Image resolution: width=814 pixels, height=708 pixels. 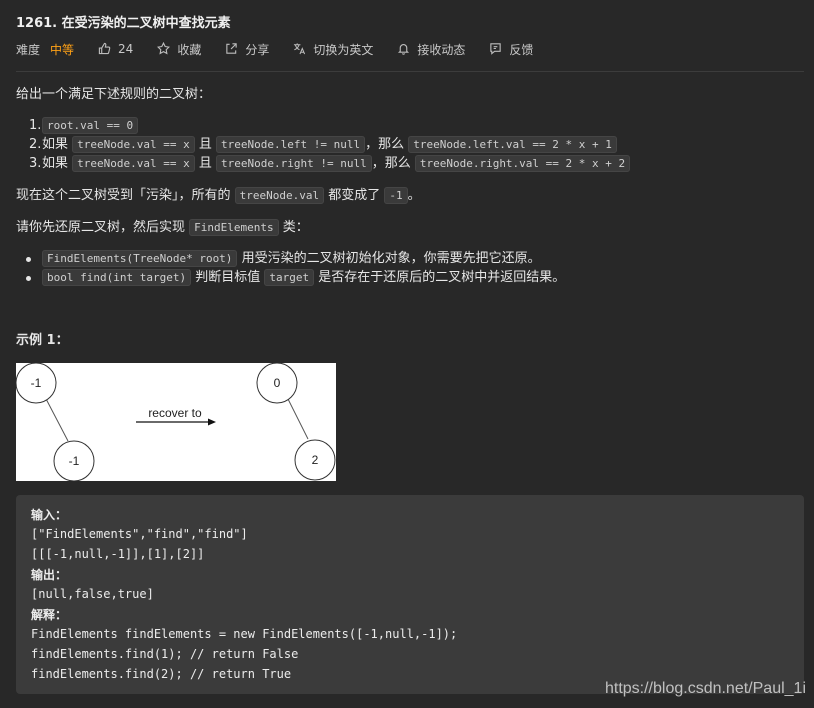 I want to click on feedback-icon, so click(x=496, y=49).